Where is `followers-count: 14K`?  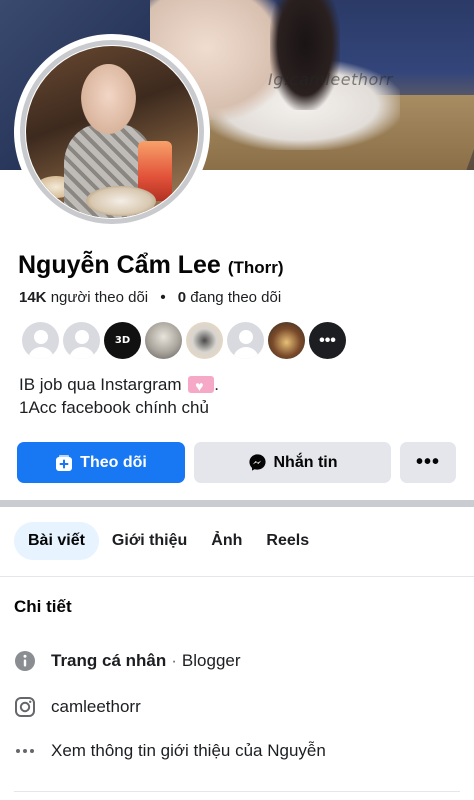
followers-count: 14K is located at coordinates (33, 297).